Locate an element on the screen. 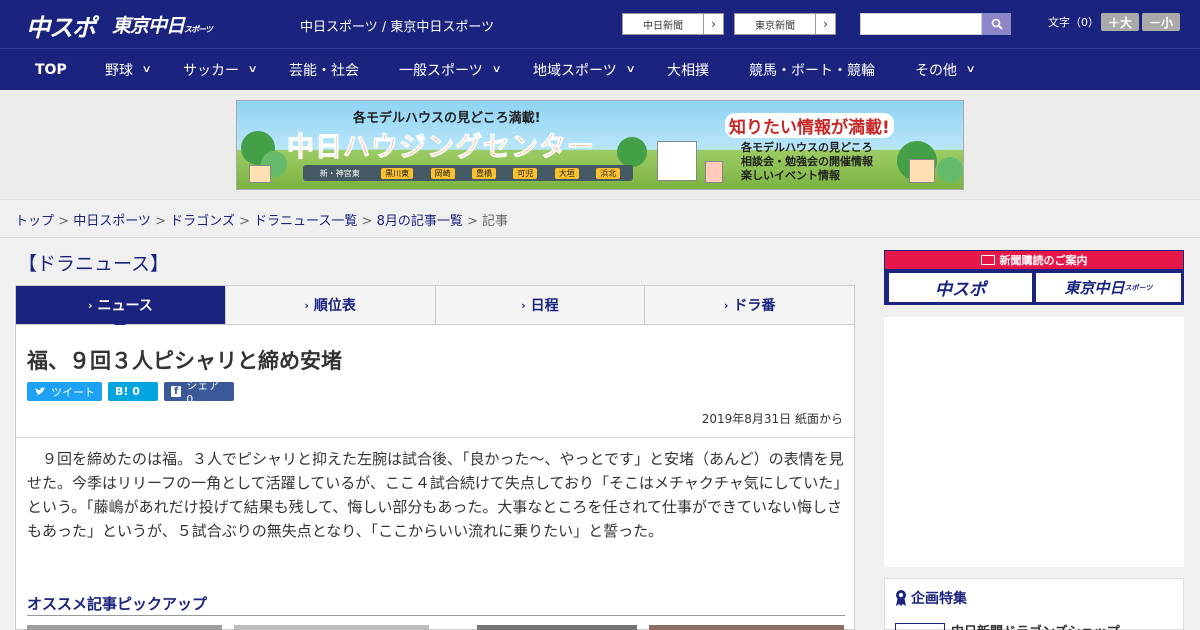 This screenshot has height=630, width=1200. nav-item-local-sports: 地域スポーツ ∨ is located at coordinates (584, 69).